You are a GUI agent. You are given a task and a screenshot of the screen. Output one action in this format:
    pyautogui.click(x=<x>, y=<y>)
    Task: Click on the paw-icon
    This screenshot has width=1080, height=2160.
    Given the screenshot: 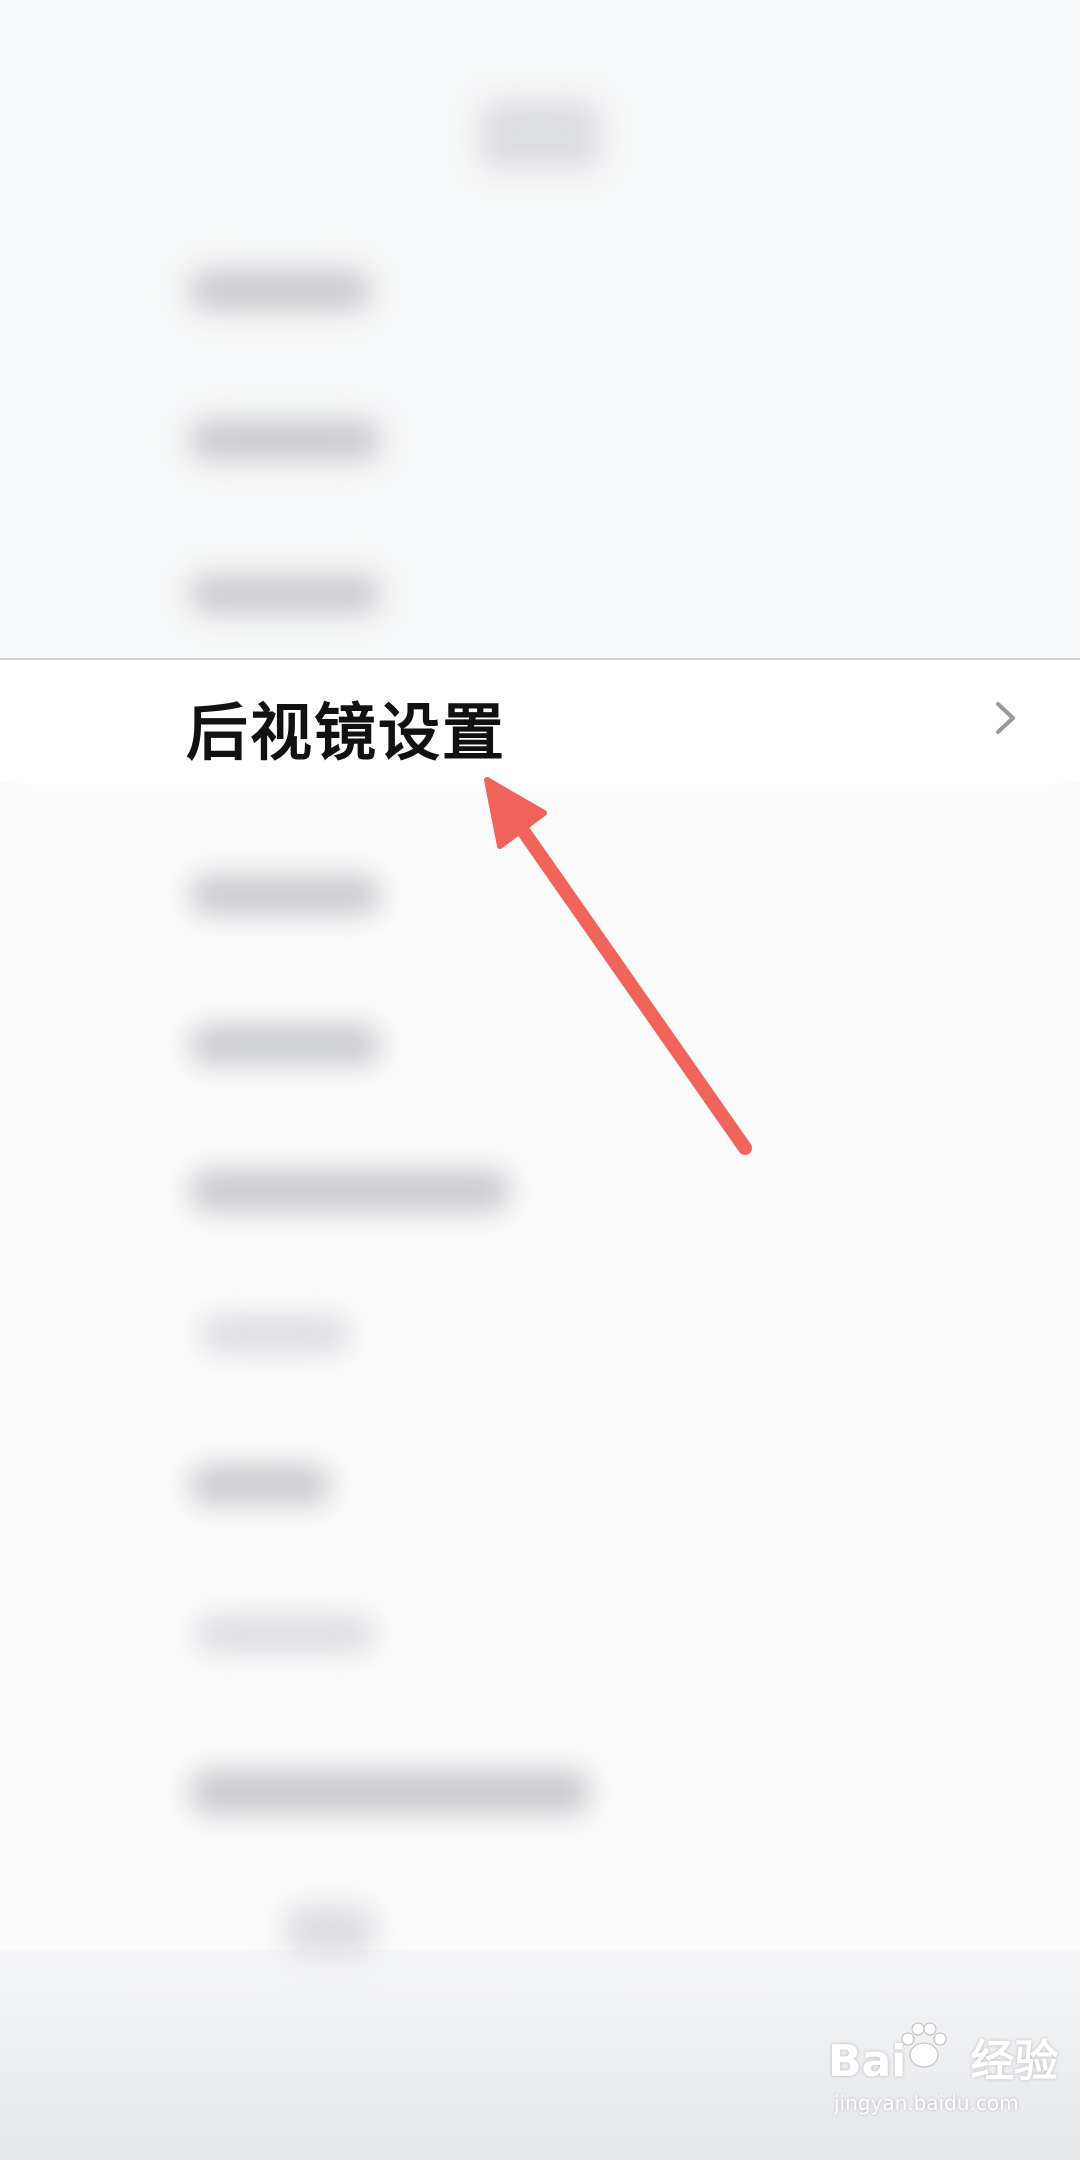 What is the action you would take?
    pyautogui.click(x=924, y=2047)
    